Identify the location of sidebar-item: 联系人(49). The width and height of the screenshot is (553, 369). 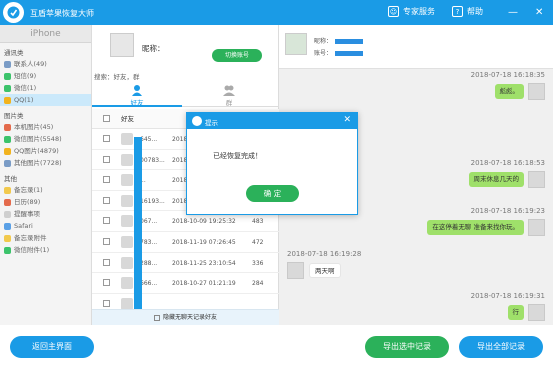
(45, 64).